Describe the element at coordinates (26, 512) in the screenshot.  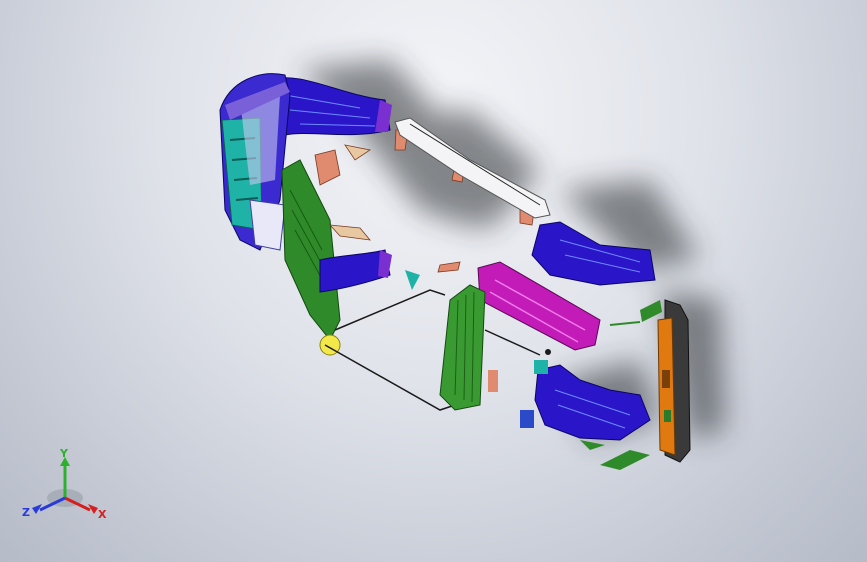
I see `z-axis-label: Z` at that location.